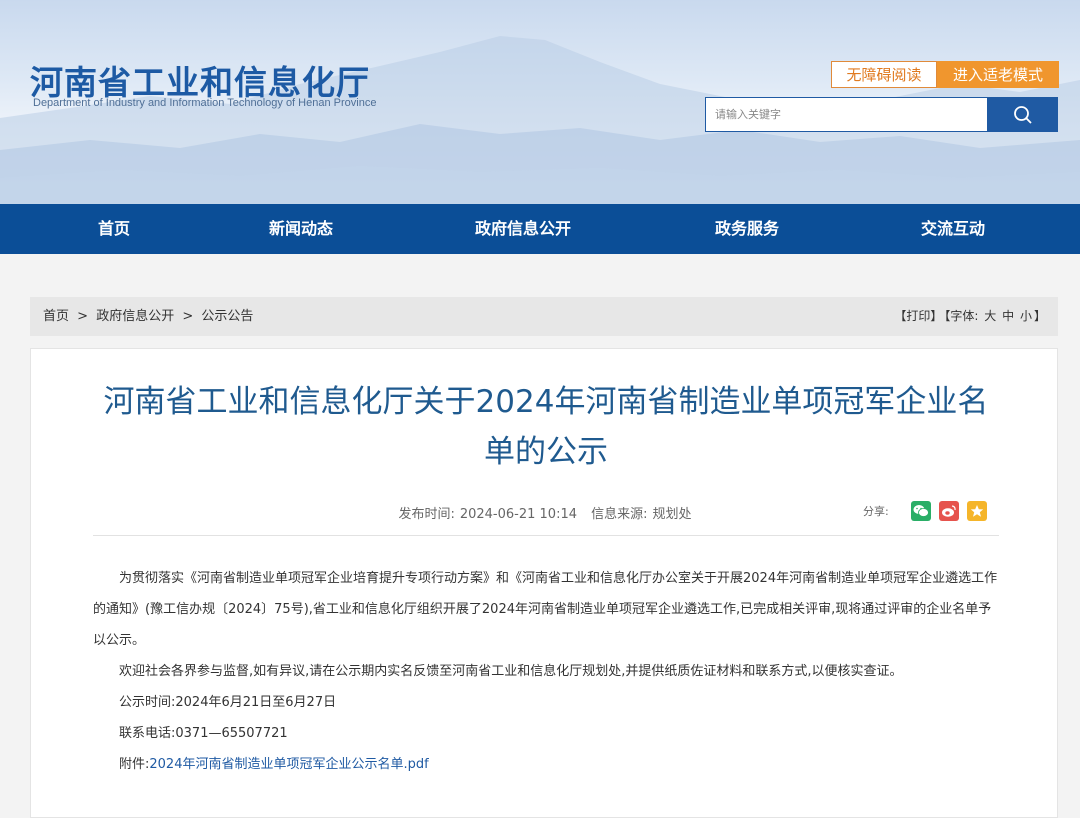  Describe the element at coordinates (134, 764) in the screenshot. I see `attachment-label: 附件:` at that location.